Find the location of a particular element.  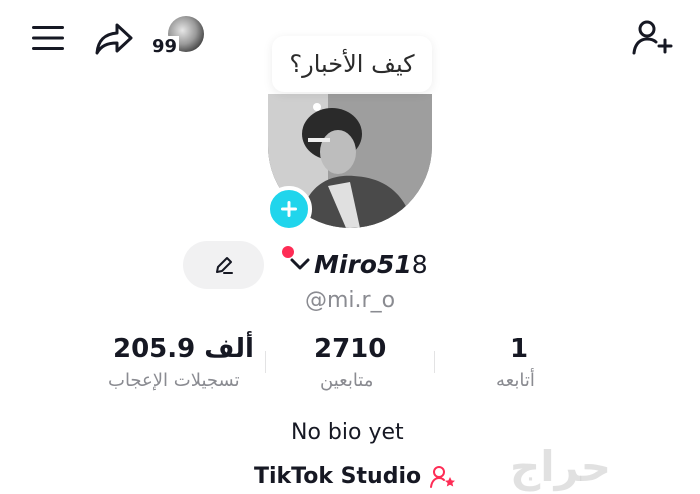

profile-bio: No bio yet is located at coordinates (347, 432).